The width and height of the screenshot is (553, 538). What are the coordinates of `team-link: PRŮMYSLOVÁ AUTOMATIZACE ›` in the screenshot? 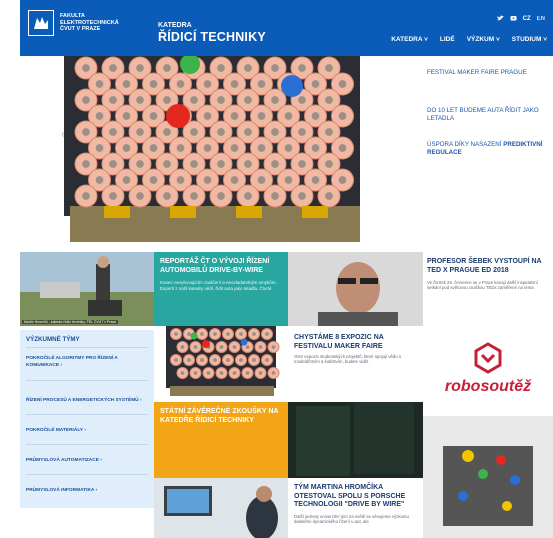 It's located at (88, 461).